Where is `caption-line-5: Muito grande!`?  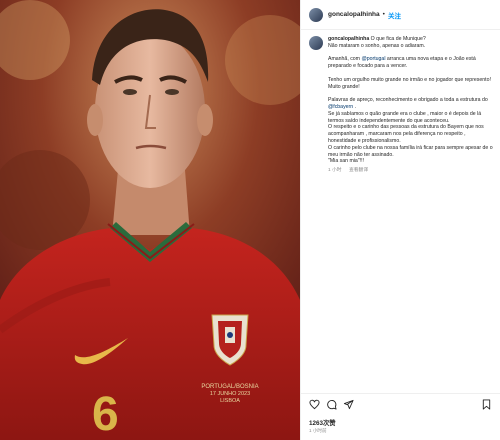 caption-line-5: Muito grande! is located at coordinates (344, 86).